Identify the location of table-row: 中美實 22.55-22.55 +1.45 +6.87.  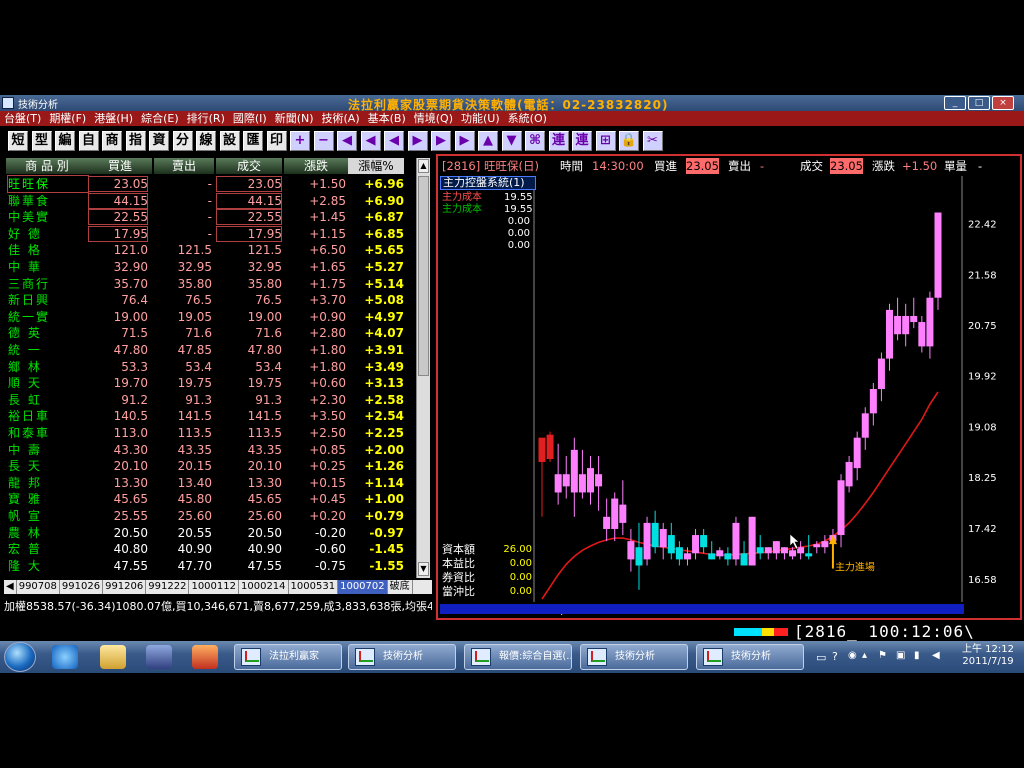
(210, 217).